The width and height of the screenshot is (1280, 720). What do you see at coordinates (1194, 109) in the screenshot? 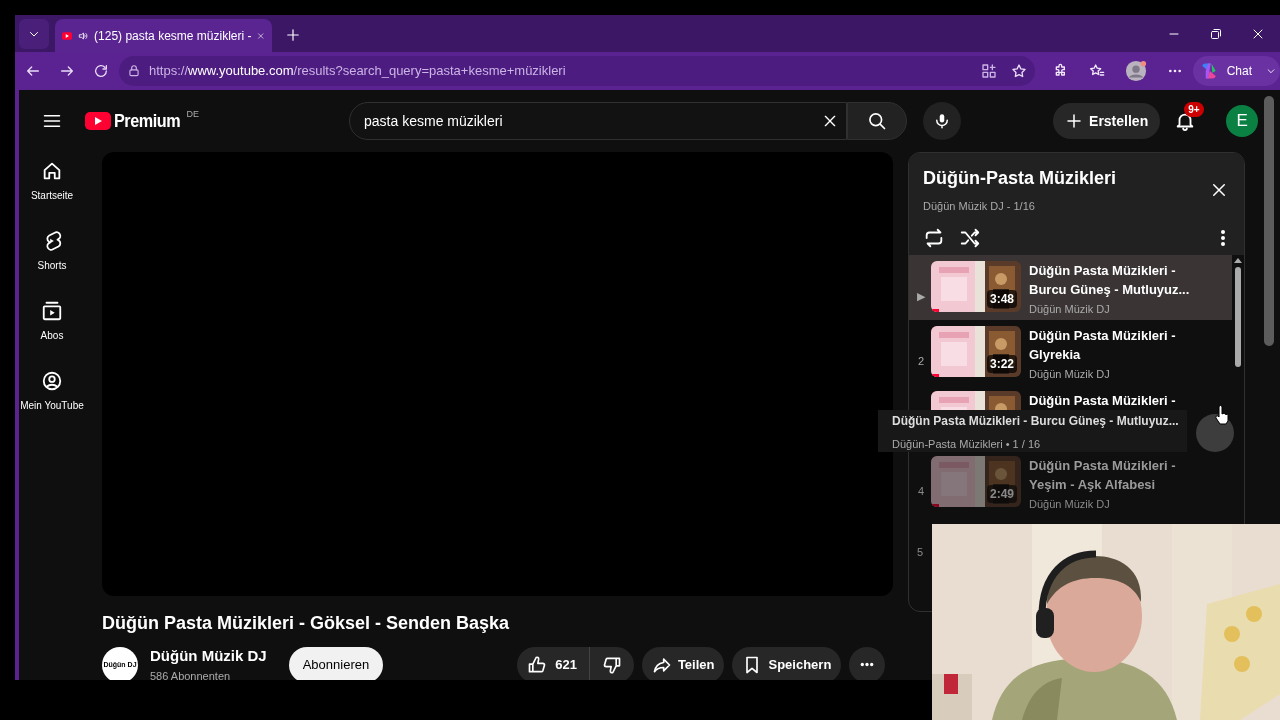
I see `notification-badge: 9+` at bounding box center [1194, 109].